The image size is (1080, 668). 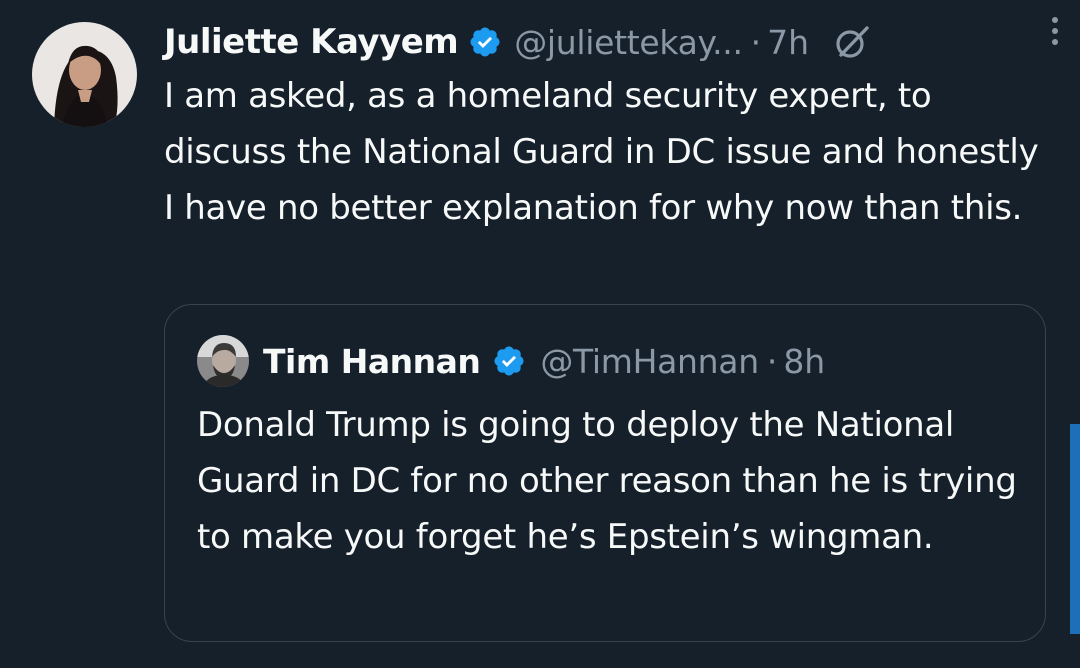 What do you see at coordinates (804, 361) in the screenshot?
I see `quoted-tweet-timestamp: 8h` at bounding box center [804, 361].